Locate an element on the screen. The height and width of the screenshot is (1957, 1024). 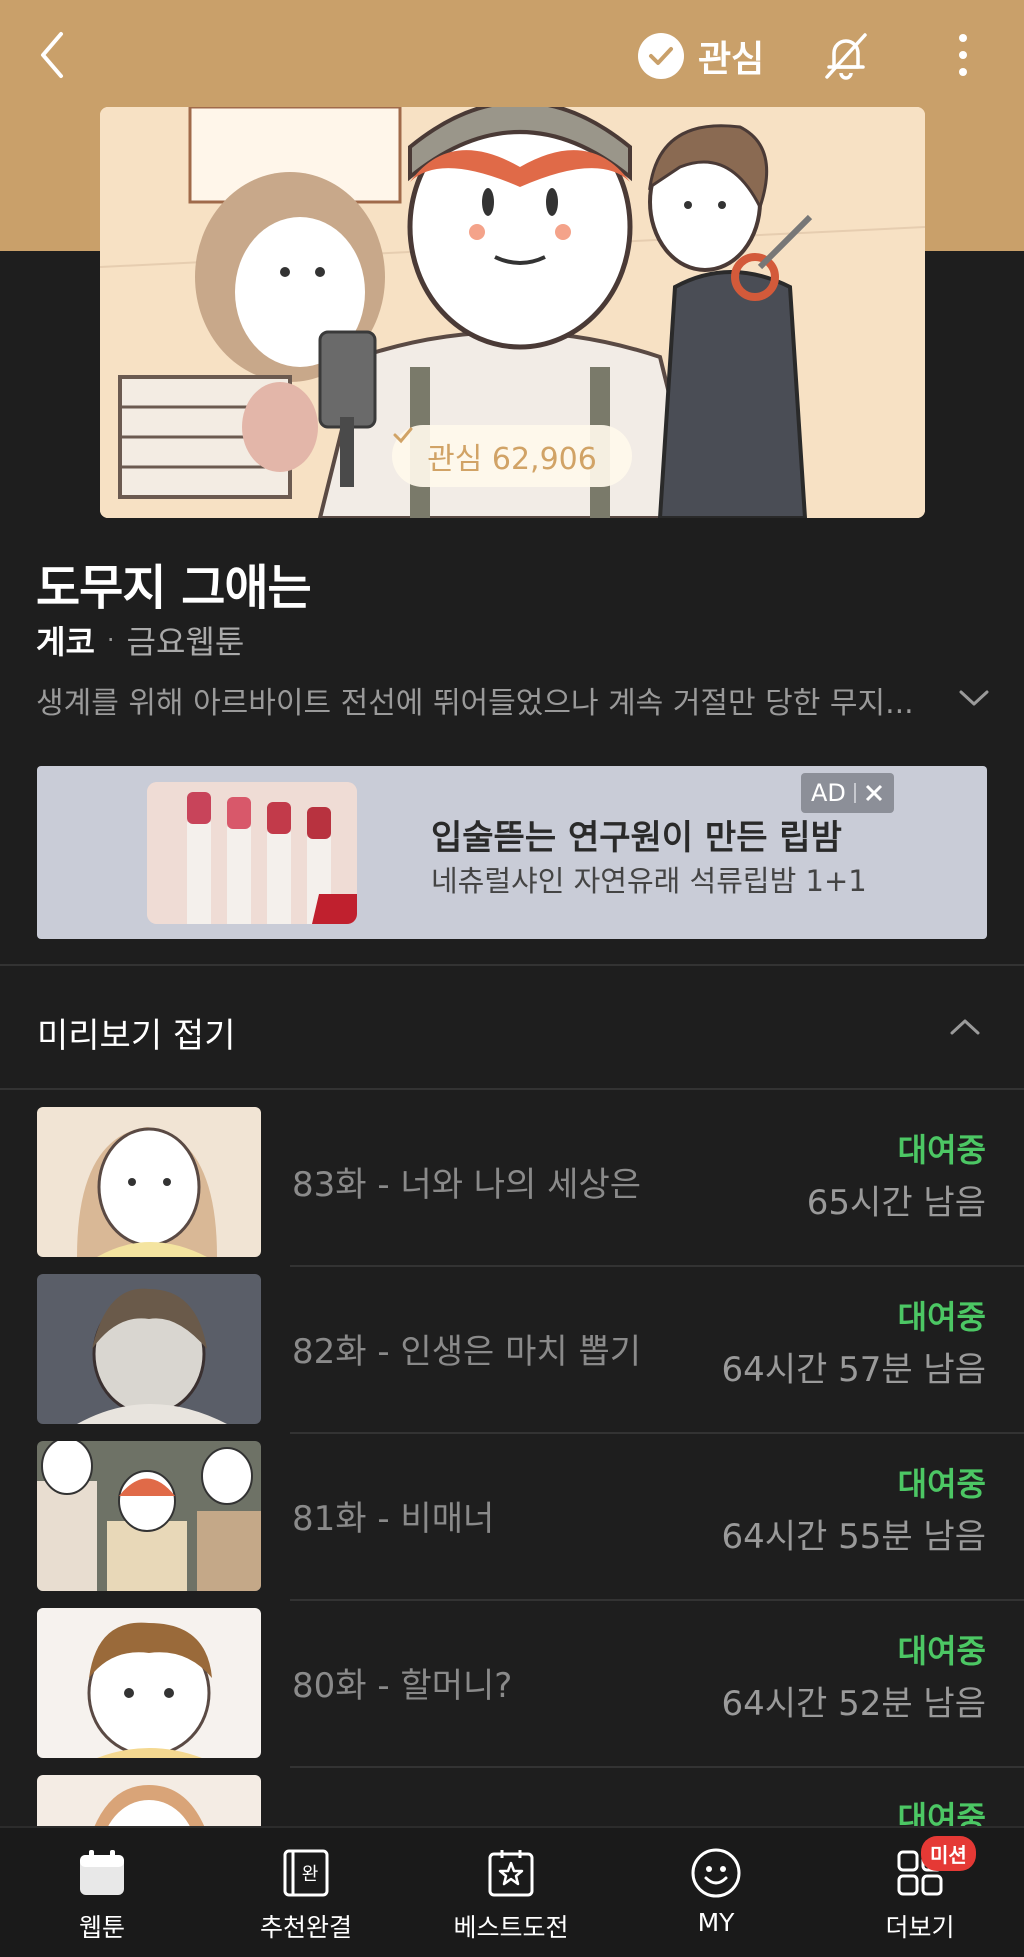
more-options-button is located at coordinates (963, 55).